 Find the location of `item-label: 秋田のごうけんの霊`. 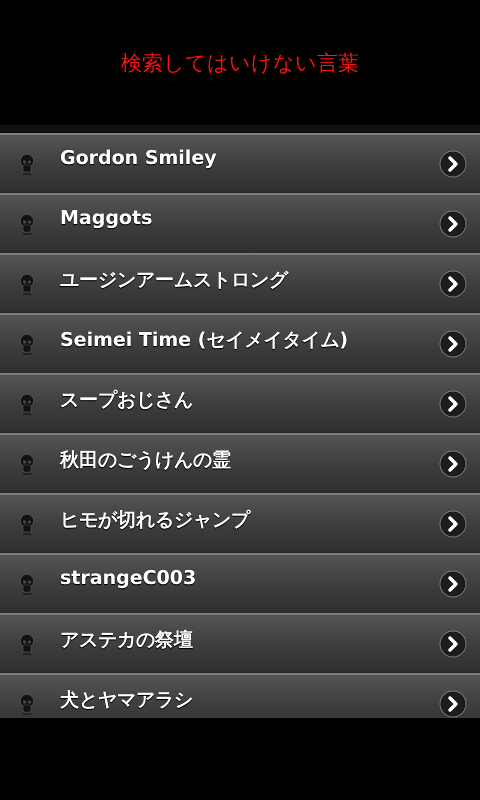

item-label: 秋田のごうけんの霊 is located at coordinates (146, 460).